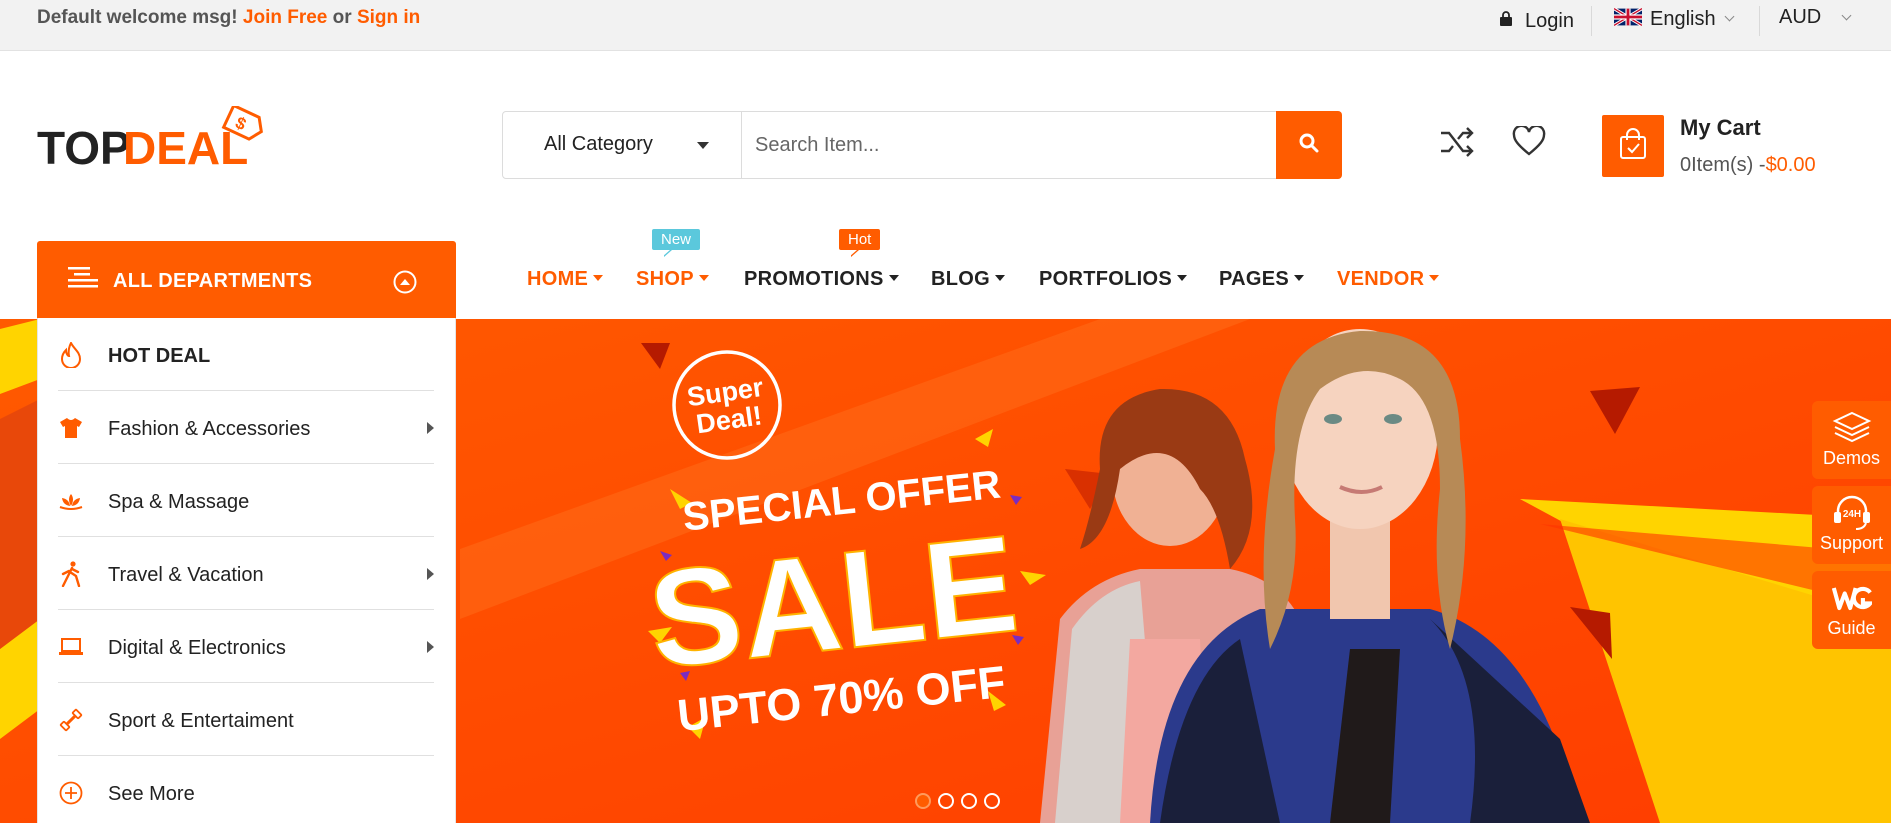 This screenshot has height=823, width=1891. What do you see at coordinates (1254, 279) in the screenshot?
I see `nav-pages-label: PAGES` at bounding box center [1254, 279].